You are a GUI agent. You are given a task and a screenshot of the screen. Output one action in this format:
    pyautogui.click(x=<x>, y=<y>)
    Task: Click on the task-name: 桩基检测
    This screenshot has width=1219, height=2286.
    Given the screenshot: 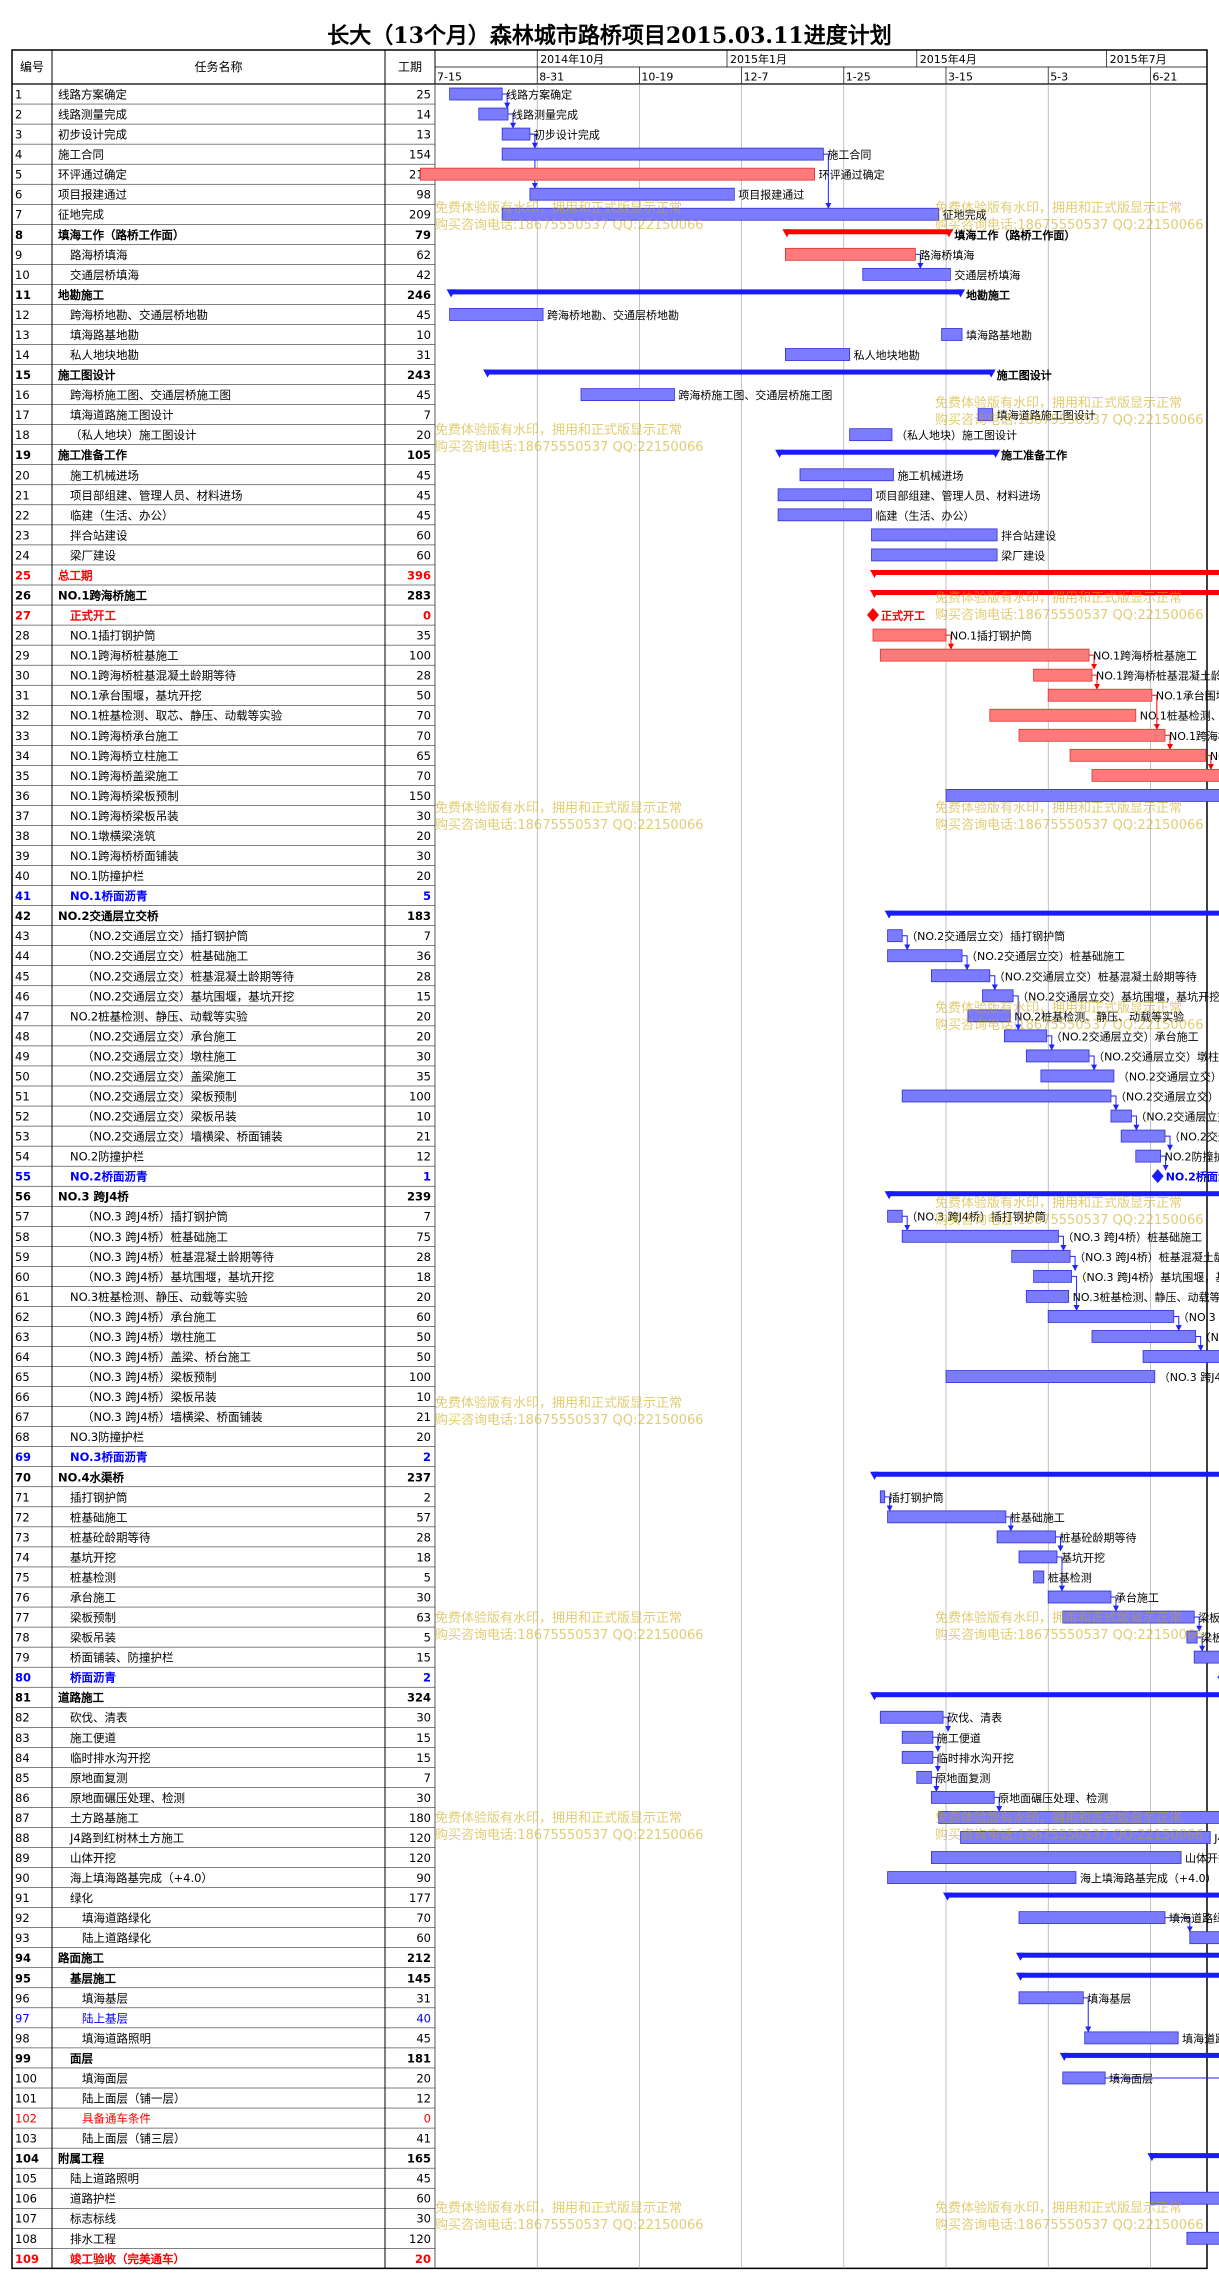 What is the action you would take?
    pyautogui.click(x=93, y=1577)
    